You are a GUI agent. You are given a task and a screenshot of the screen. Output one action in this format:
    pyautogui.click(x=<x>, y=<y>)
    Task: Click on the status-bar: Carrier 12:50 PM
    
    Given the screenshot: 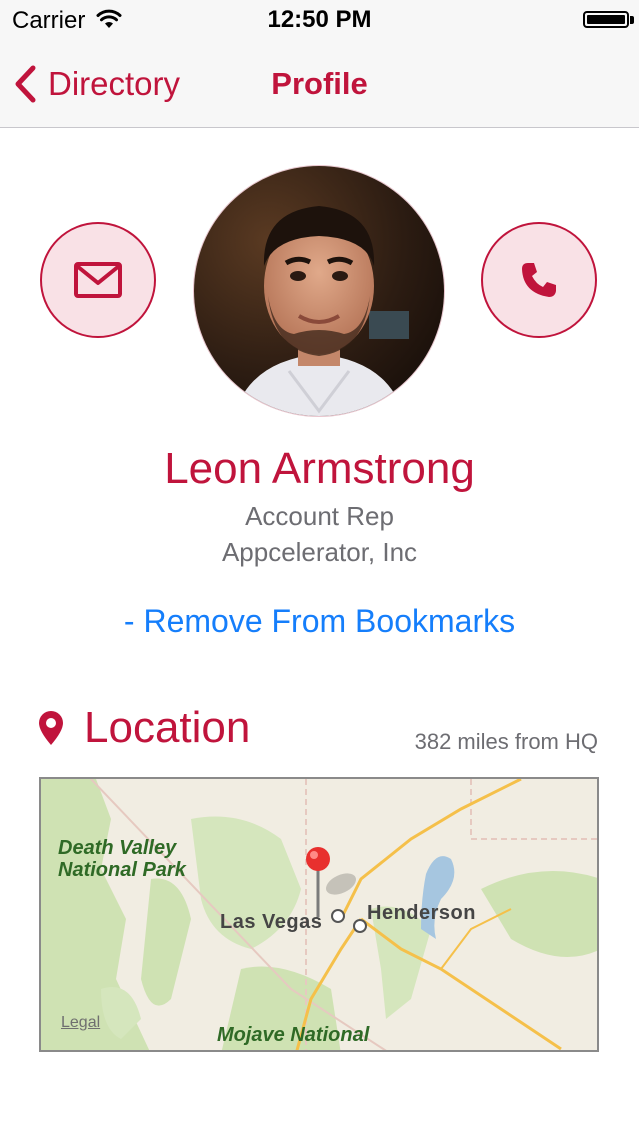 What is the action you would take?
    pyautogui.click(x=319, y=20)
    